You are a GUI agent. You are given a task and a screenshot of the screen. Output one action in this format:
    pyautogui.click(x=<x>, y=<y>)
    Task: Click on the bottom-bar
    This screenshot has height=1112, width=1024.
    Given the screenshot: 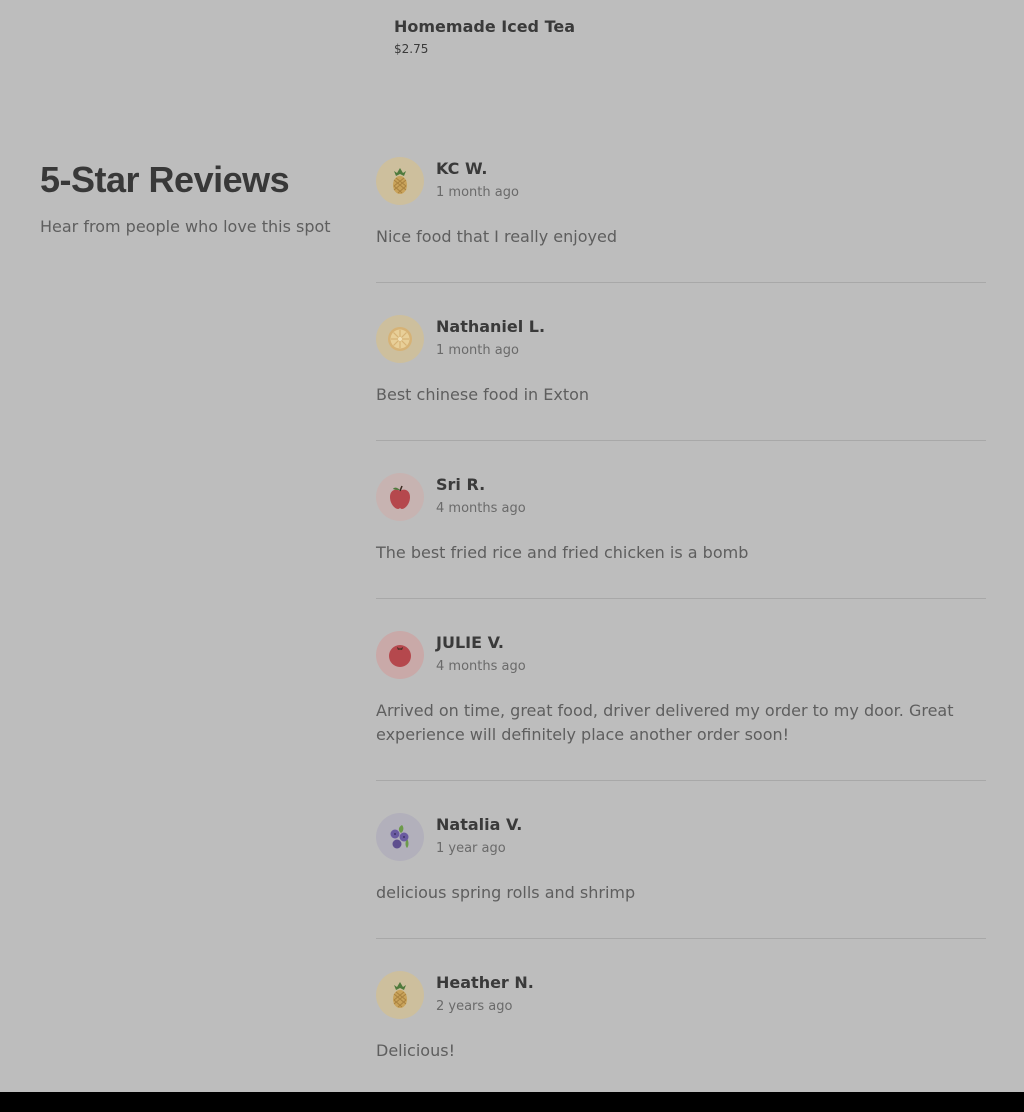 What is the action you would take?
    pyautogui.click(x=512, y=1102)
    